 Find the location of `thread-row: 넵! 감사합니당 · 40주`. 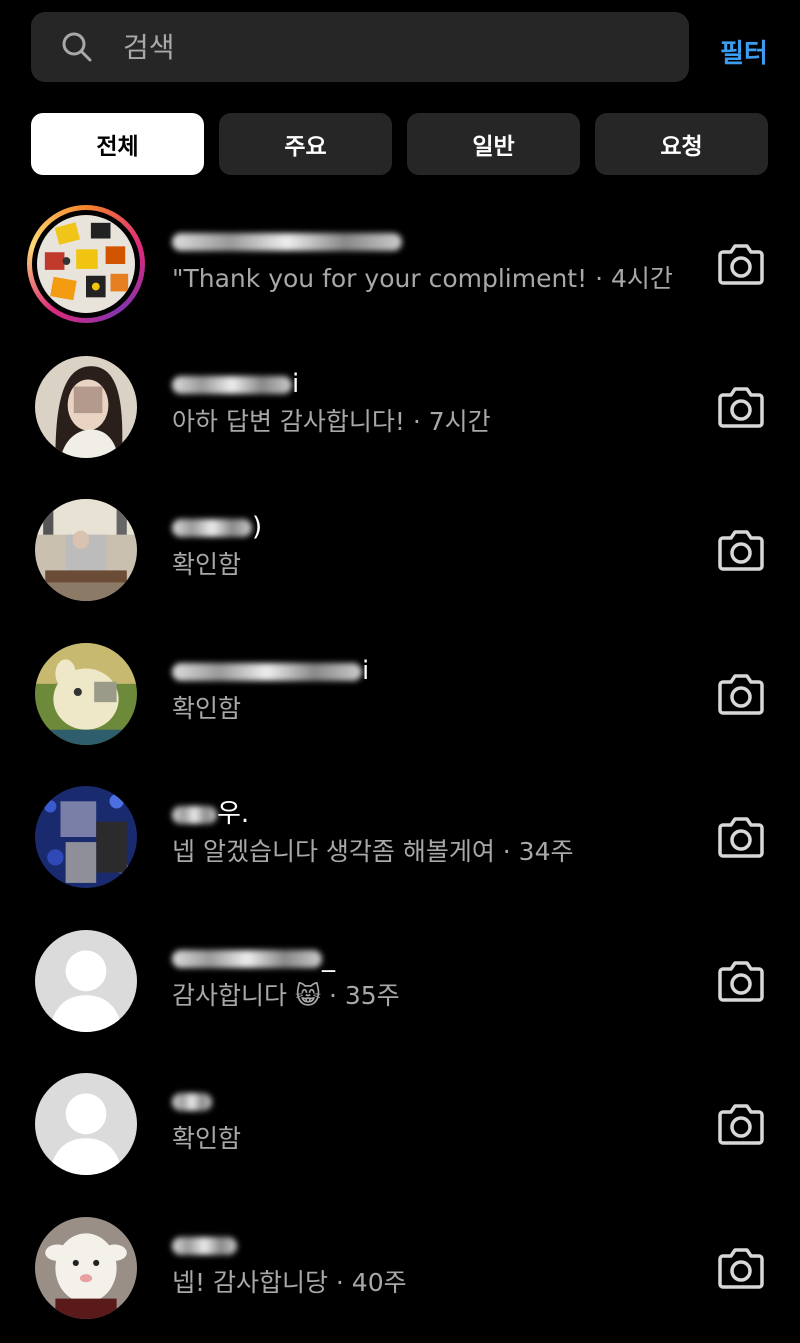

thread-row: 넵! 감사합니당 · 40주 is located at coordinates (400, 1271).